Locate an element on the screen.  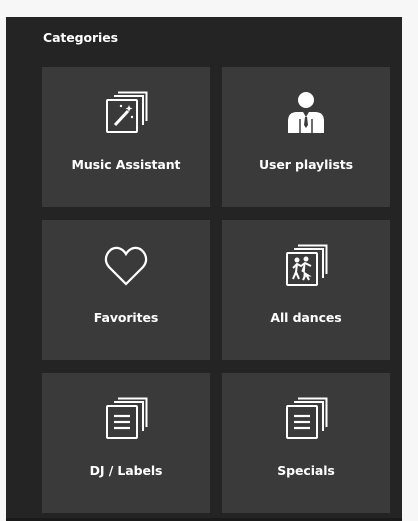
dancers-card-icon is located at coordinates (306, 266).